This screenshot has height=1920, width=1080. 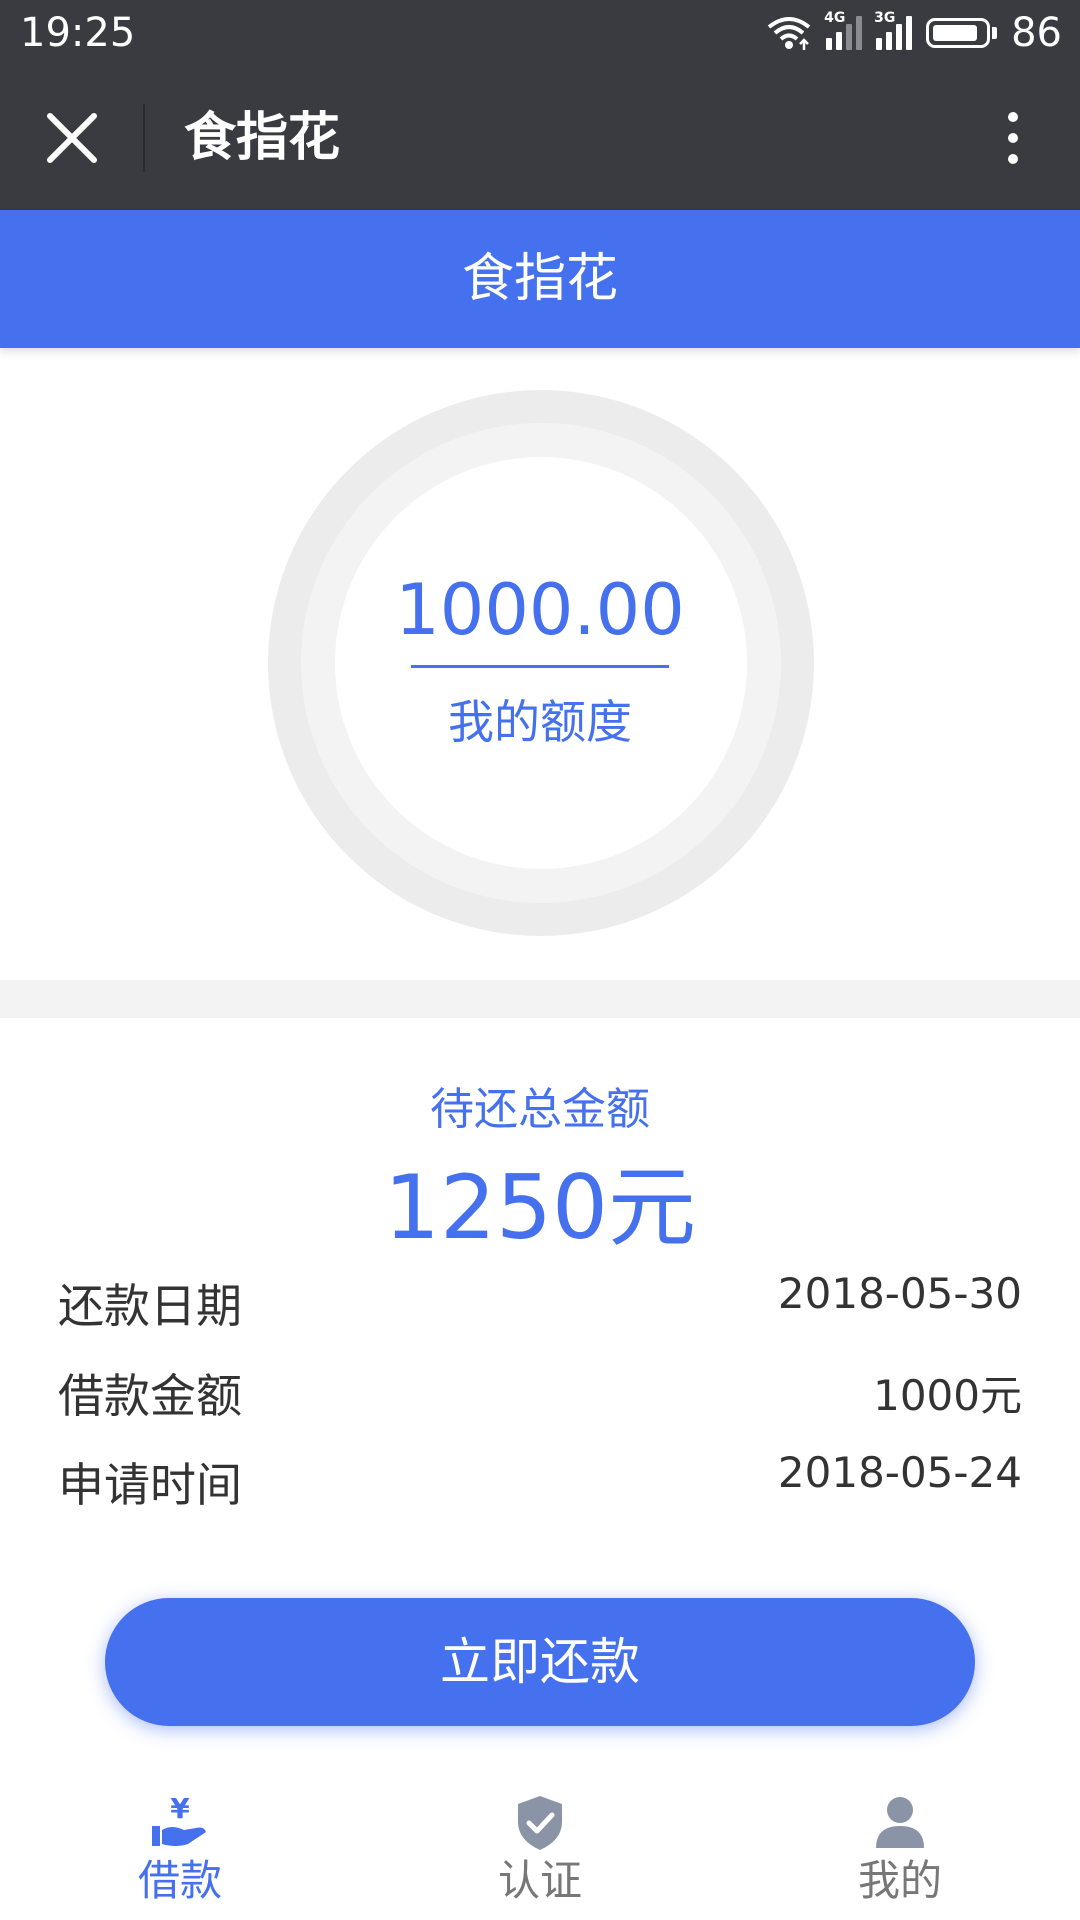 I want to click on nav-title: 食指花, so click(x=262, y=138).